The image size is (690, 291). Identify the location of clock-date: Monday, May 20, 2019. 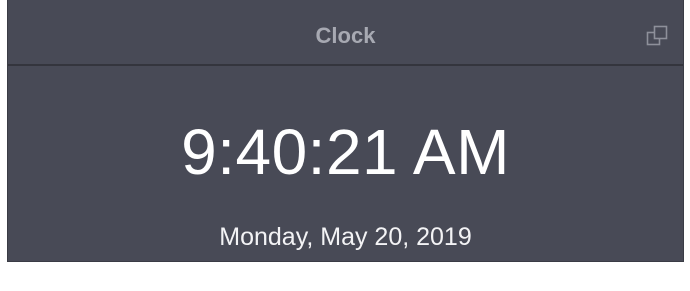
(345, 237).